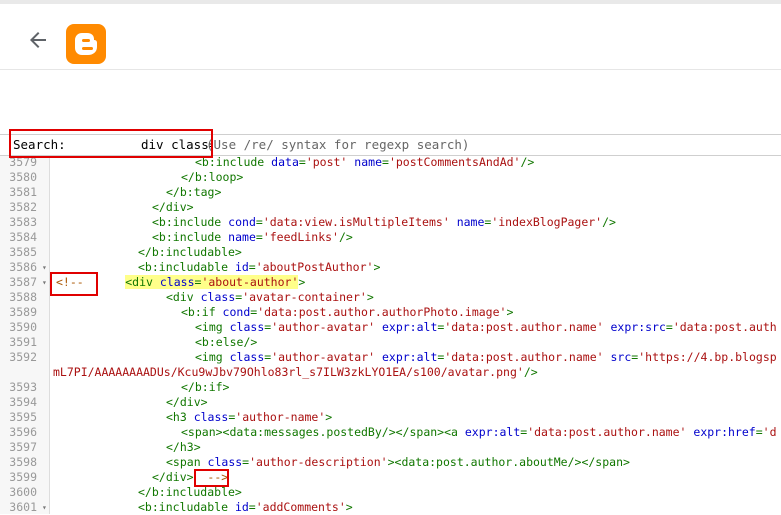 This screenshot has width=781, height=515. I want to click on code-token: 'https://4.bp.blogsp, so click(707, 357).